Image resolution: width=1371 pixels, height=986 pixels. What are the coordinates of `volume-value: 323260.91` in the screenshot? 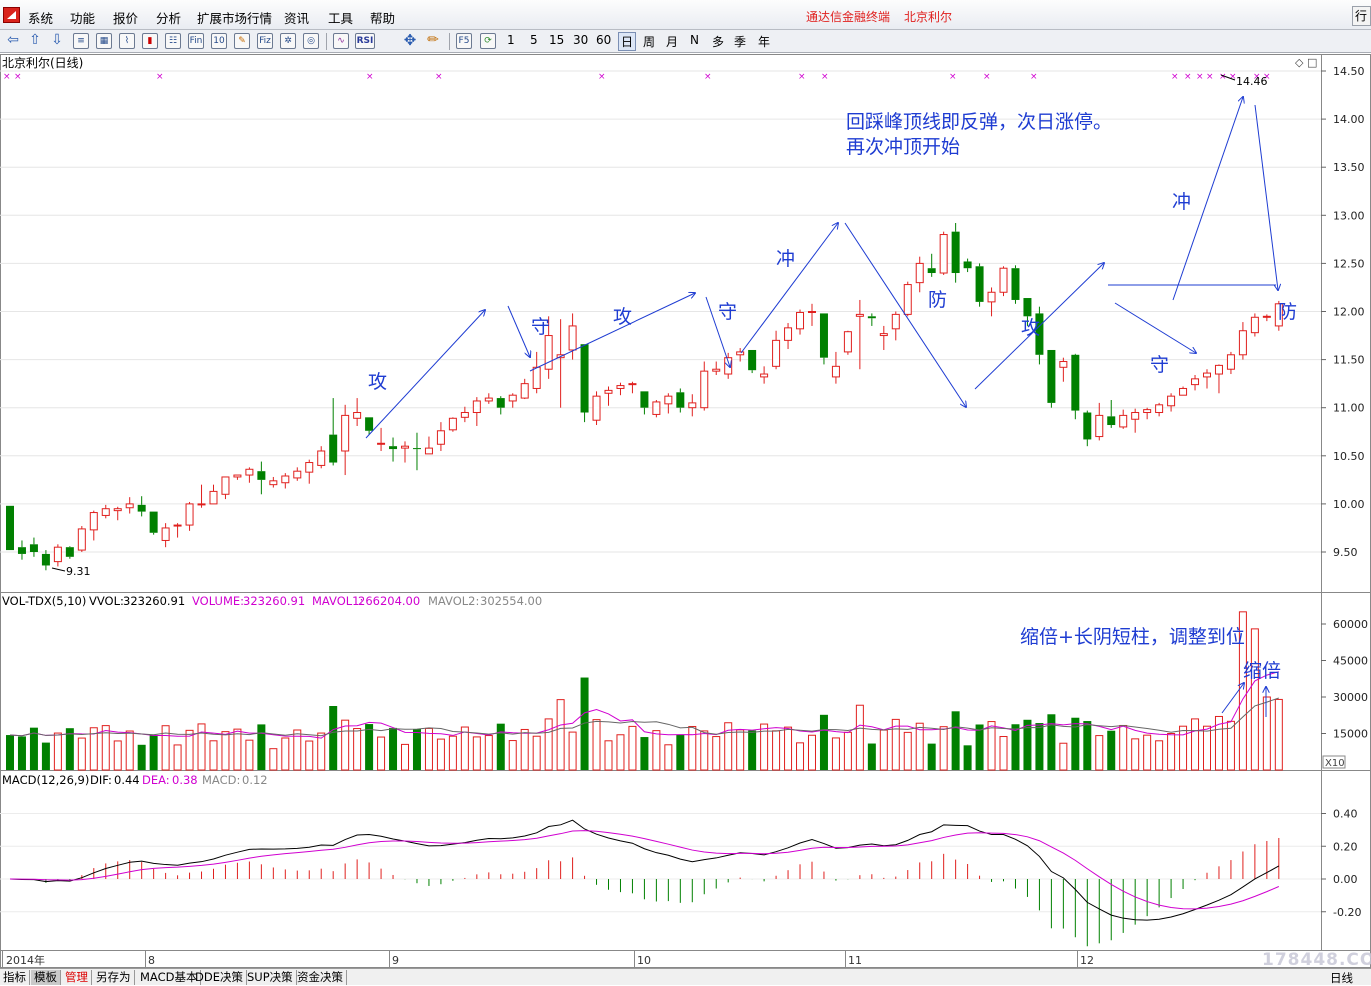 It's located at (274, 601).